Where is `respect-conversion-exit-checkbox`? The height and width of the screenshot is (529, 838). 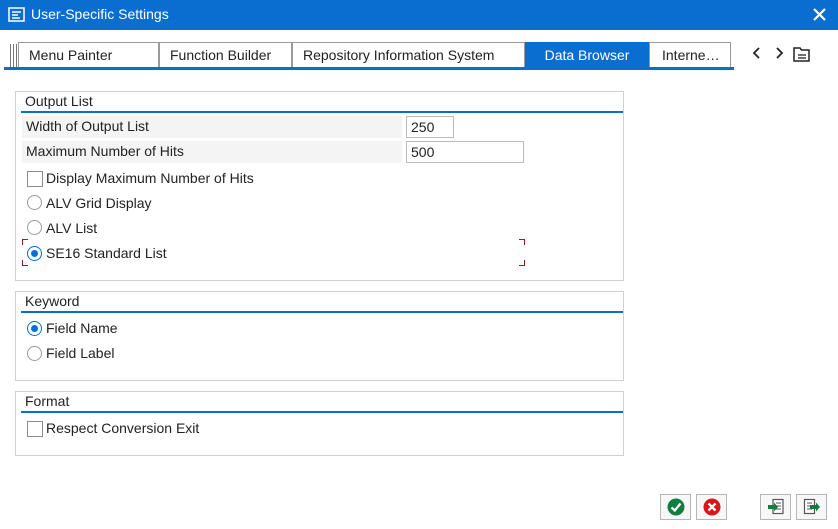 respect-conversion-exit-checkbox is located at coordinates (35, 429).